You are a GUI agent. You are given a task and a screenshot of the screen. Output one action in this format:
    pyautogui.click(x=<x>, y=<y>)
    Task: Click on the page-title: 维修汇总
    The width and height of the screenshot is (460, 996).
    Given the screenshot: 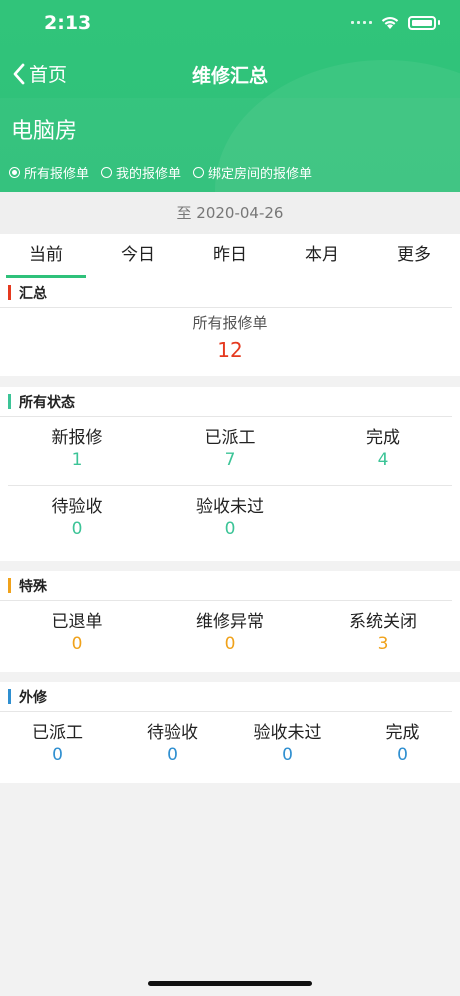 What is the action you would take?
    pyautogui.click(x=229, y=76)
    